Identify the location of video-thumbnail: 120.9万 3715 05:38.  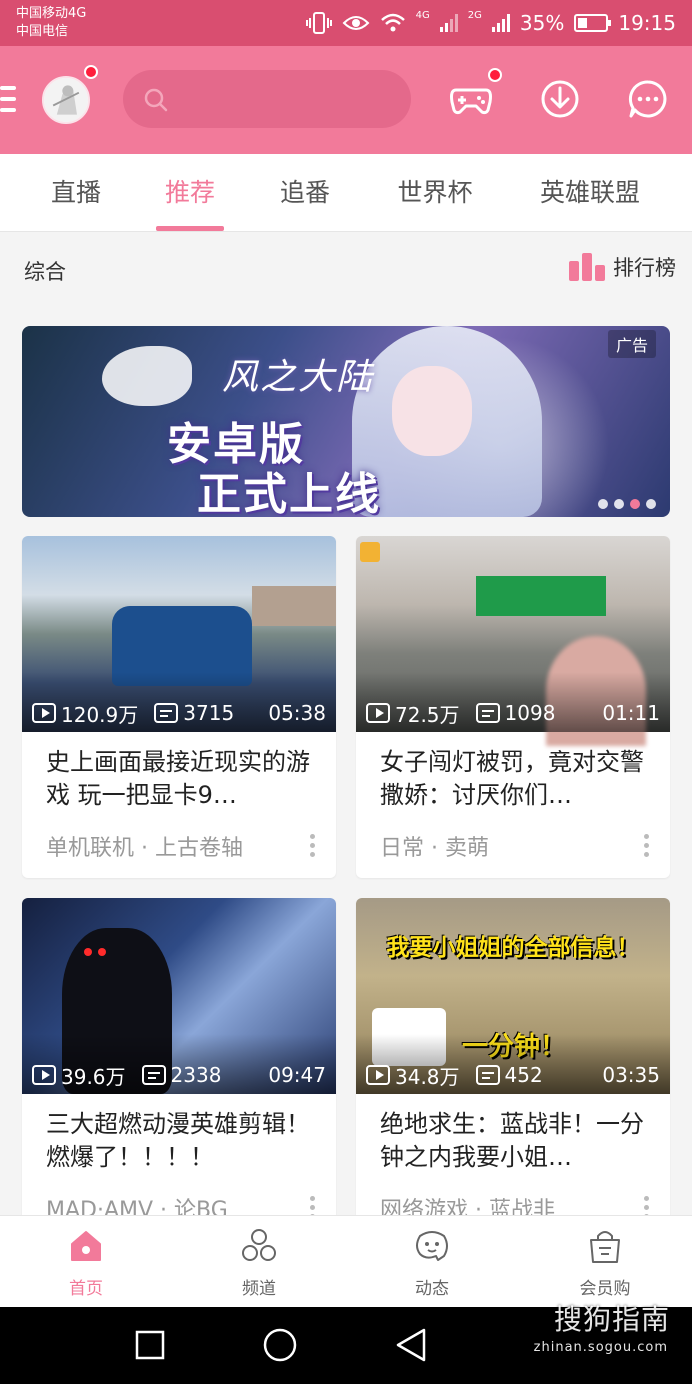
(179, 634).